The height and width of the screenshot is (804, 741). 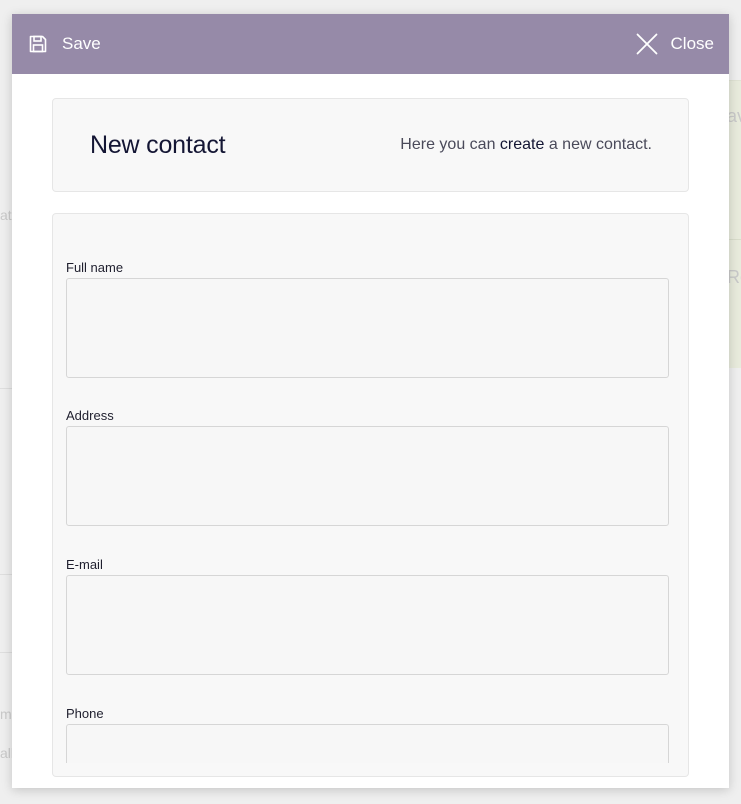 What do you see at coordinates (85, 713) in the screenshot?
I see `phone-label: Phone` at bounding box center [85, 713].